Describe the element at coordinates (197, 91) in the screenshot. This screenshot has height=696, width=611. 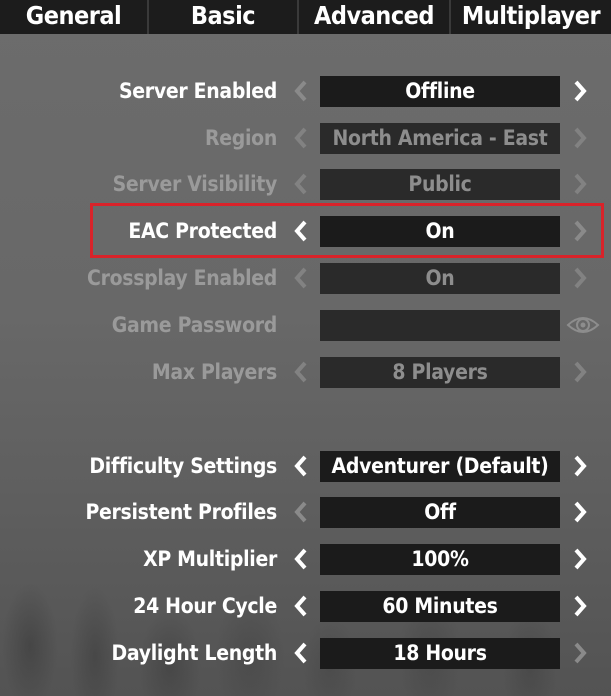
I see `setting-label: Server Enabled` at that location.